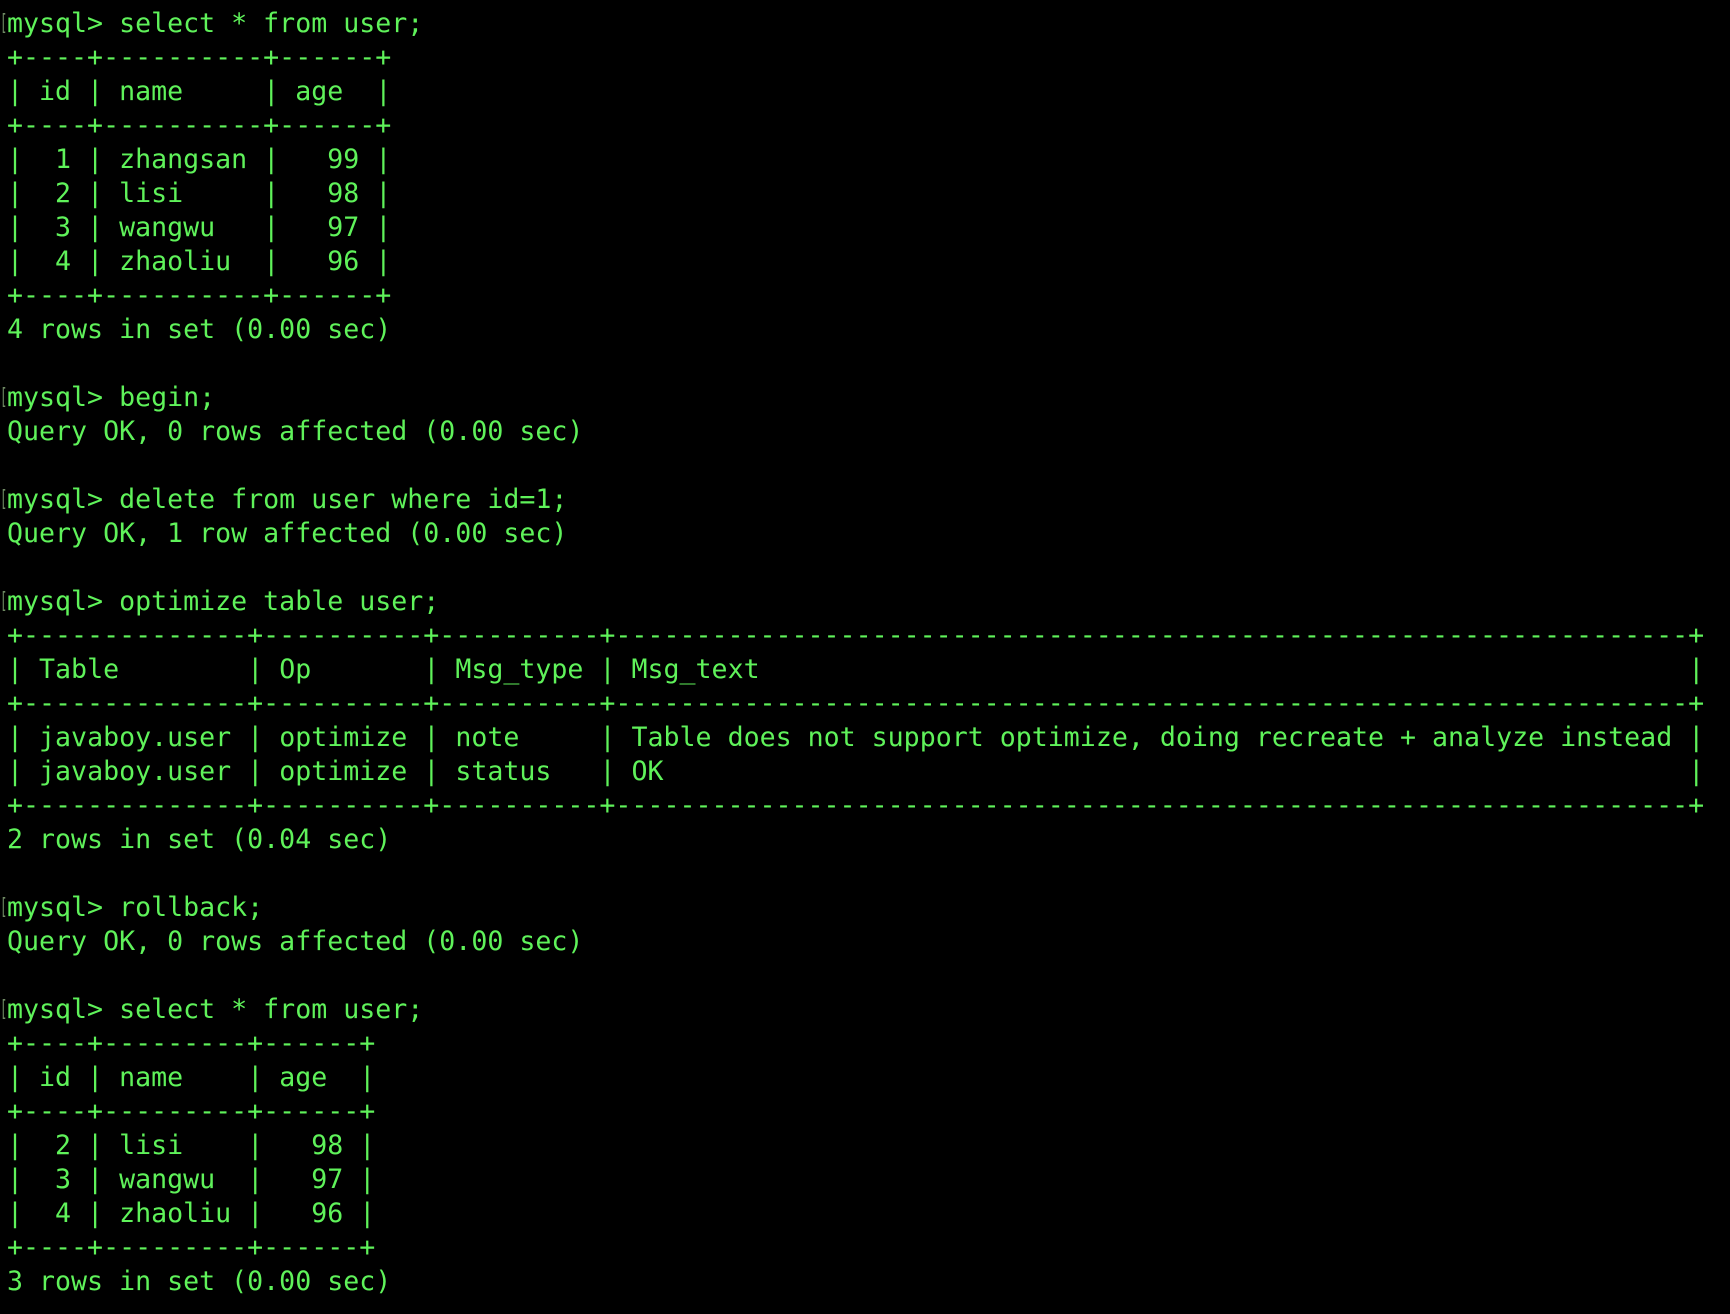 The image size is (1730, 1314). I want to click on table-cell: zhangsan, so click(183, 159).